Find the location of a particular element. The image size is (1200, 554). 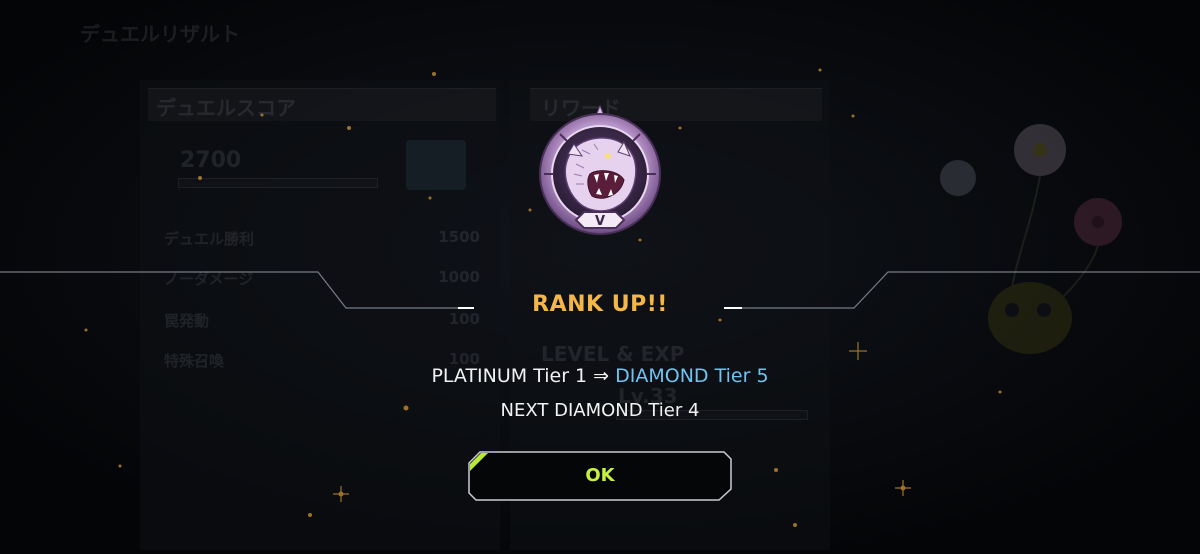

arrow-glyph: ⇒ is located at coordinates (601, 376).